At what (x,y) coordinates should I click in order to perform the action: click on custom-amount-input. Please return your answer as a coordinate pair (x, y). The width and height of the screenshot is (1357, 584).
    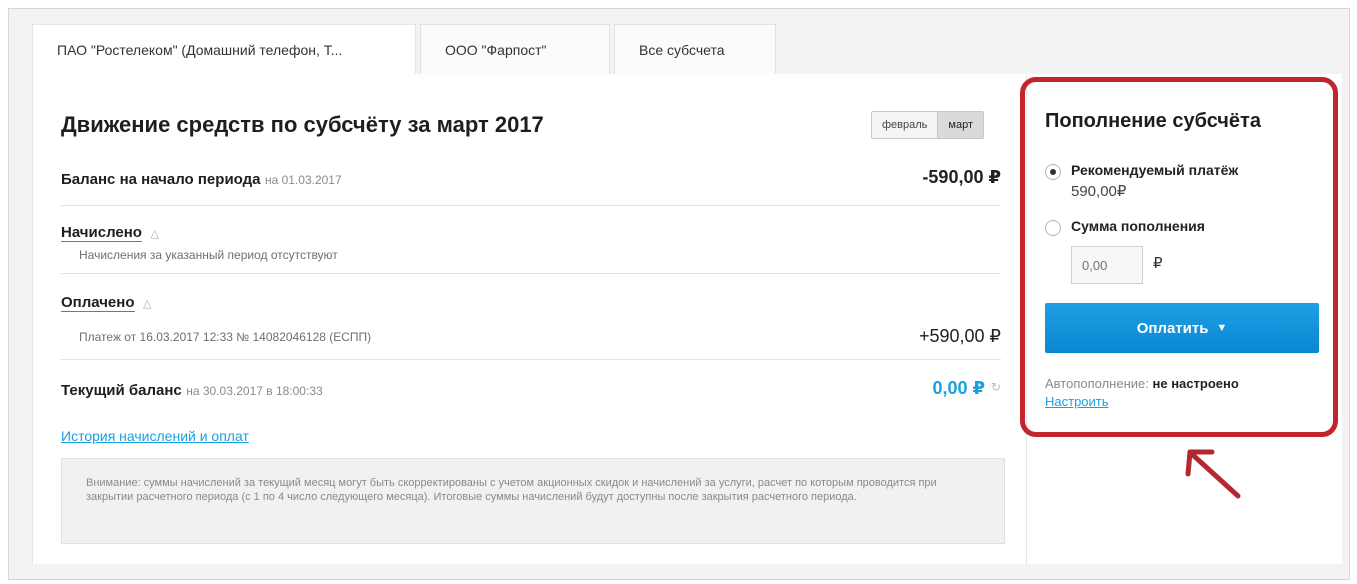
    Looking at the image, I should click on (1107, 265).